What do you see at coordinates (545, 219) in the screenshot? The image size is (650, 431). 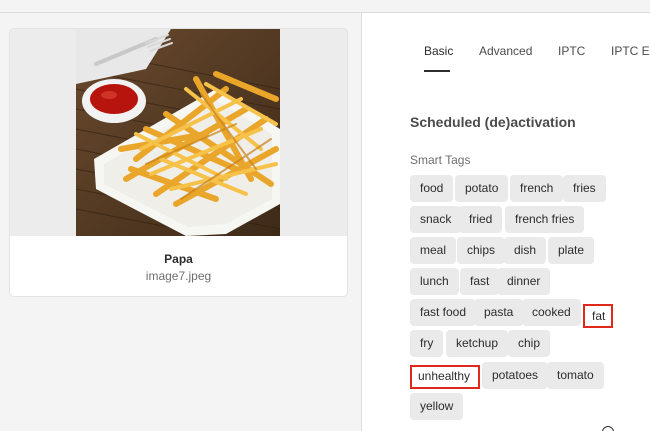 I see `smart-tag: french fries` at bounding box center [545, 219].